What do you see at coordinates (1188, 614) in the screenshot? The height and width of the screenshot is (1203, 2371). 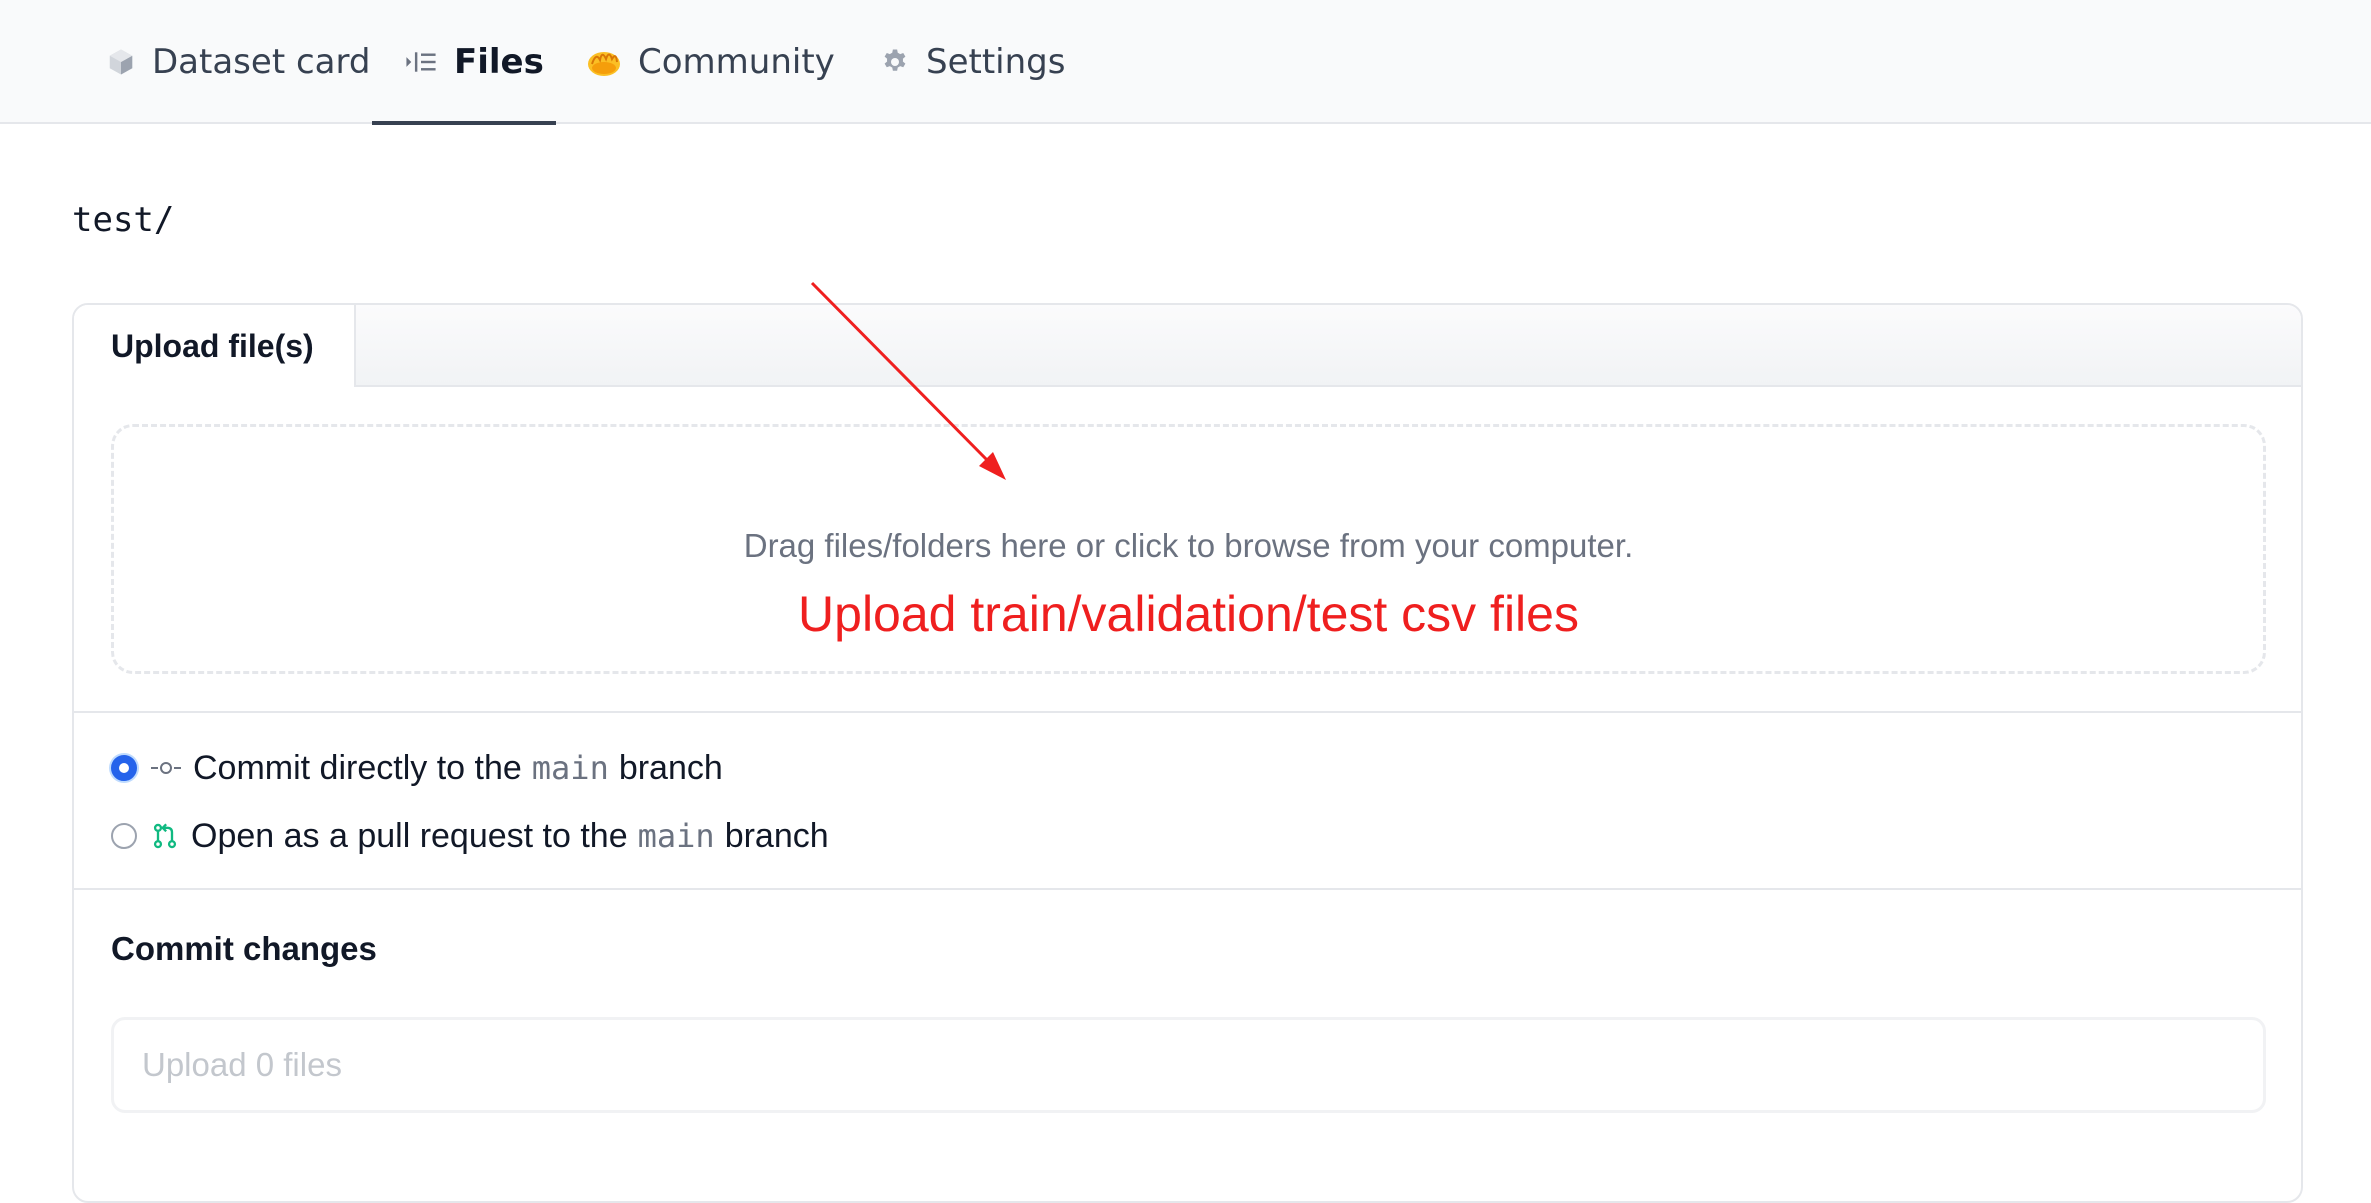 I see `annotation-caption: Upload train/validation/test csv files` at bounding box center [1188, 614].